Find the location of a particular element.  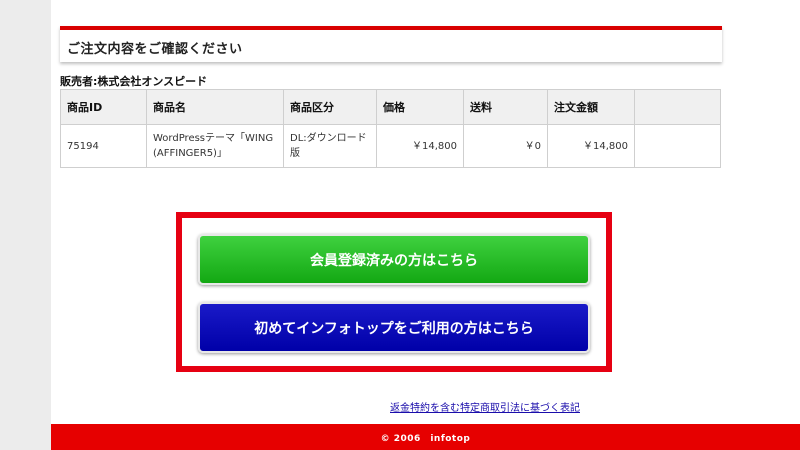

cell-order-total: ￥14,800 is located at coordinates (591, 146).